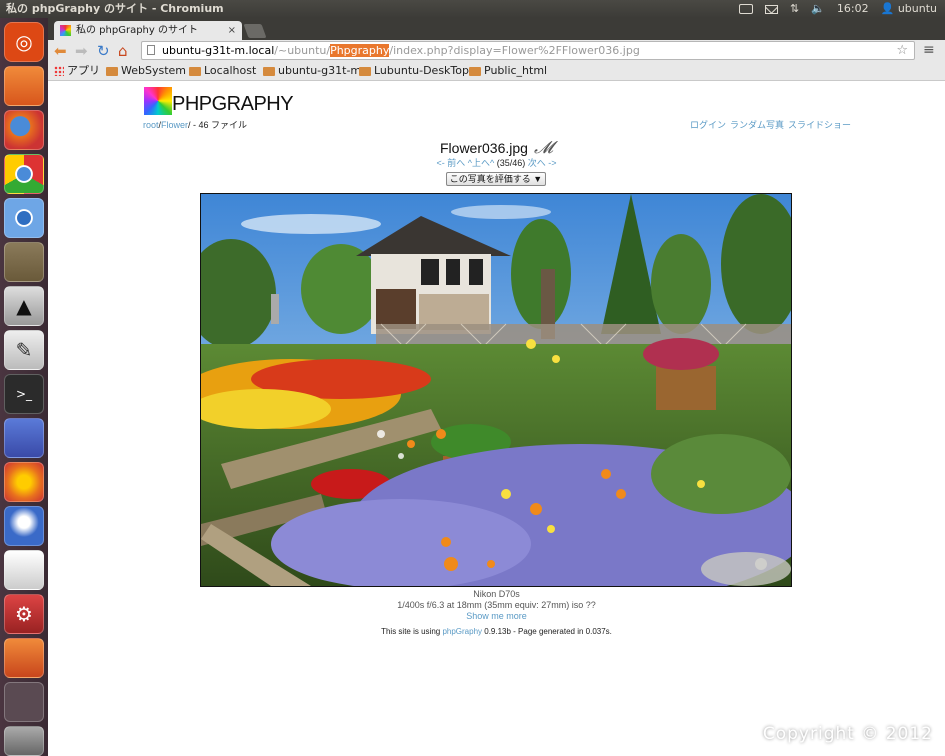 This screenshot has width=945, height=756. I want to click on slideshow-link: スライドショー, so click(819, 124).